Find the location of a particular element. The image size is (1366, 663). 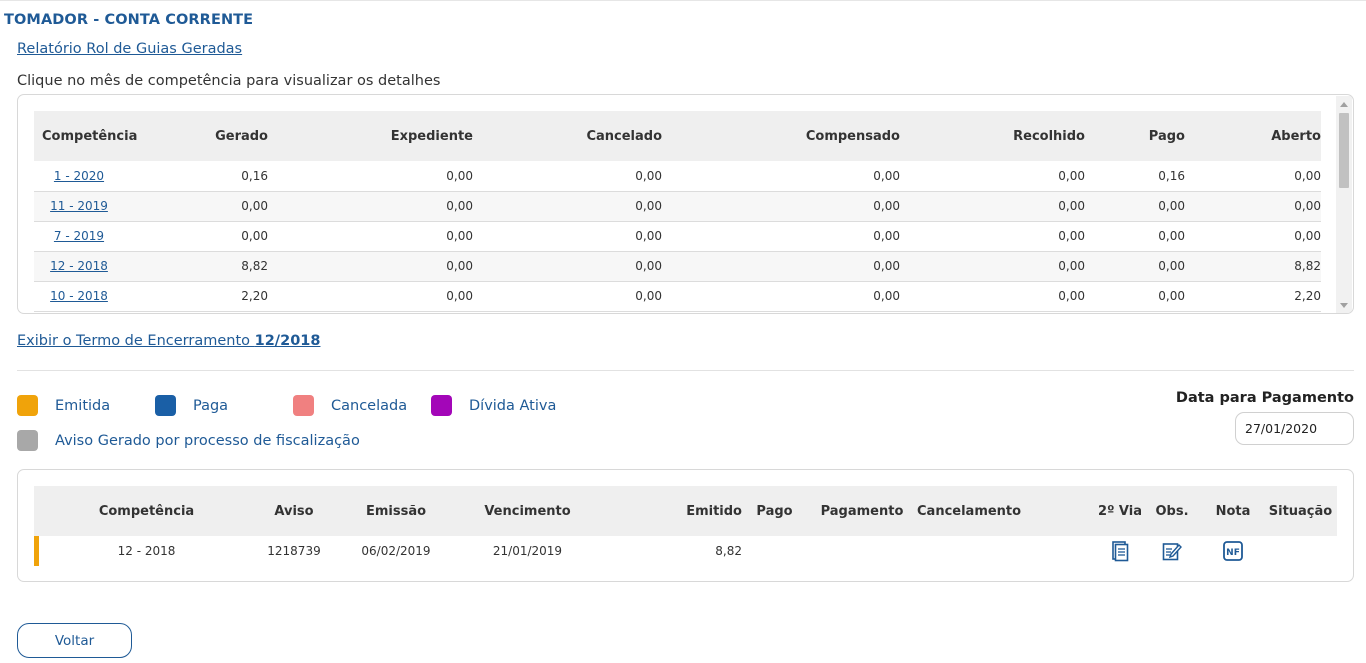

table-row: 7 - 2019 0,00 0,00 0,00 0,00 0,00 0,00 0,00 is located at coordinates (677, 236).